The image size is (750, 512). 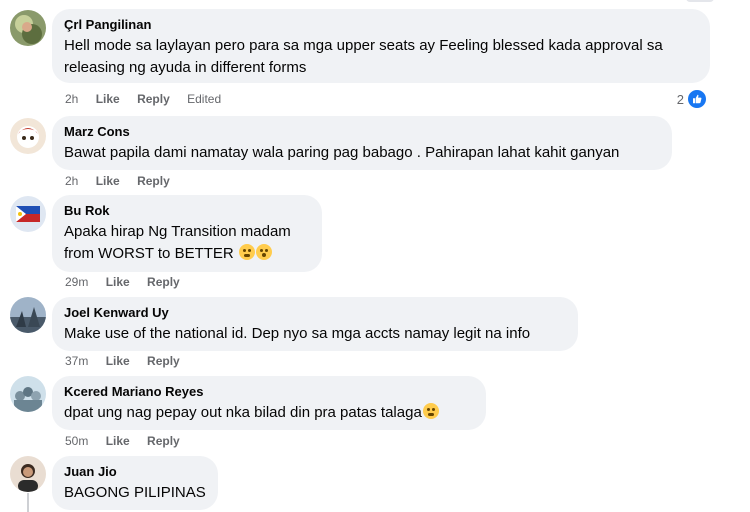 What do you see at coordinates (263, 252) in the screenshot?
I see `fearful-face-icon` at bounding box center [263, 252].